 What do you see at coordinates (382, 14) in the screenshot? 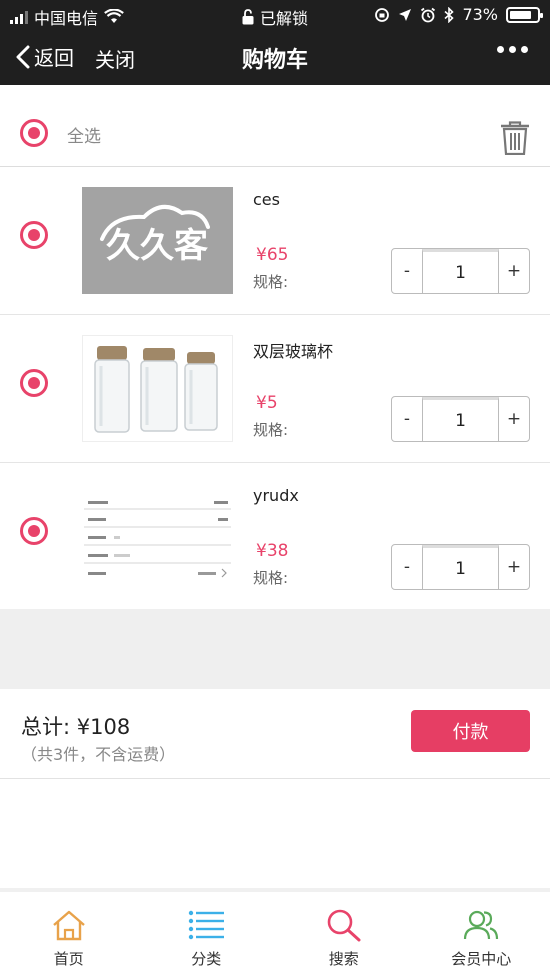
I see `rotation-lock-icon` at bounding box center [382, 14].